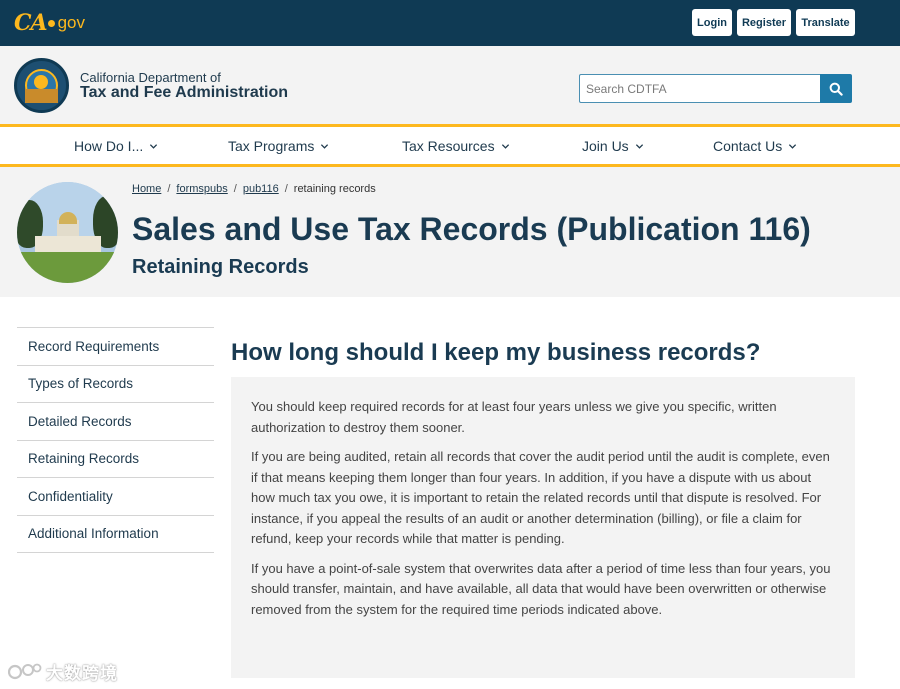 Image resolution: width=900 pixels, height=689 pixels. What do you see at coordinates (25, 671) in the screenshot?
I see `watermark-logo-icon` at bounding box center [25, 671].